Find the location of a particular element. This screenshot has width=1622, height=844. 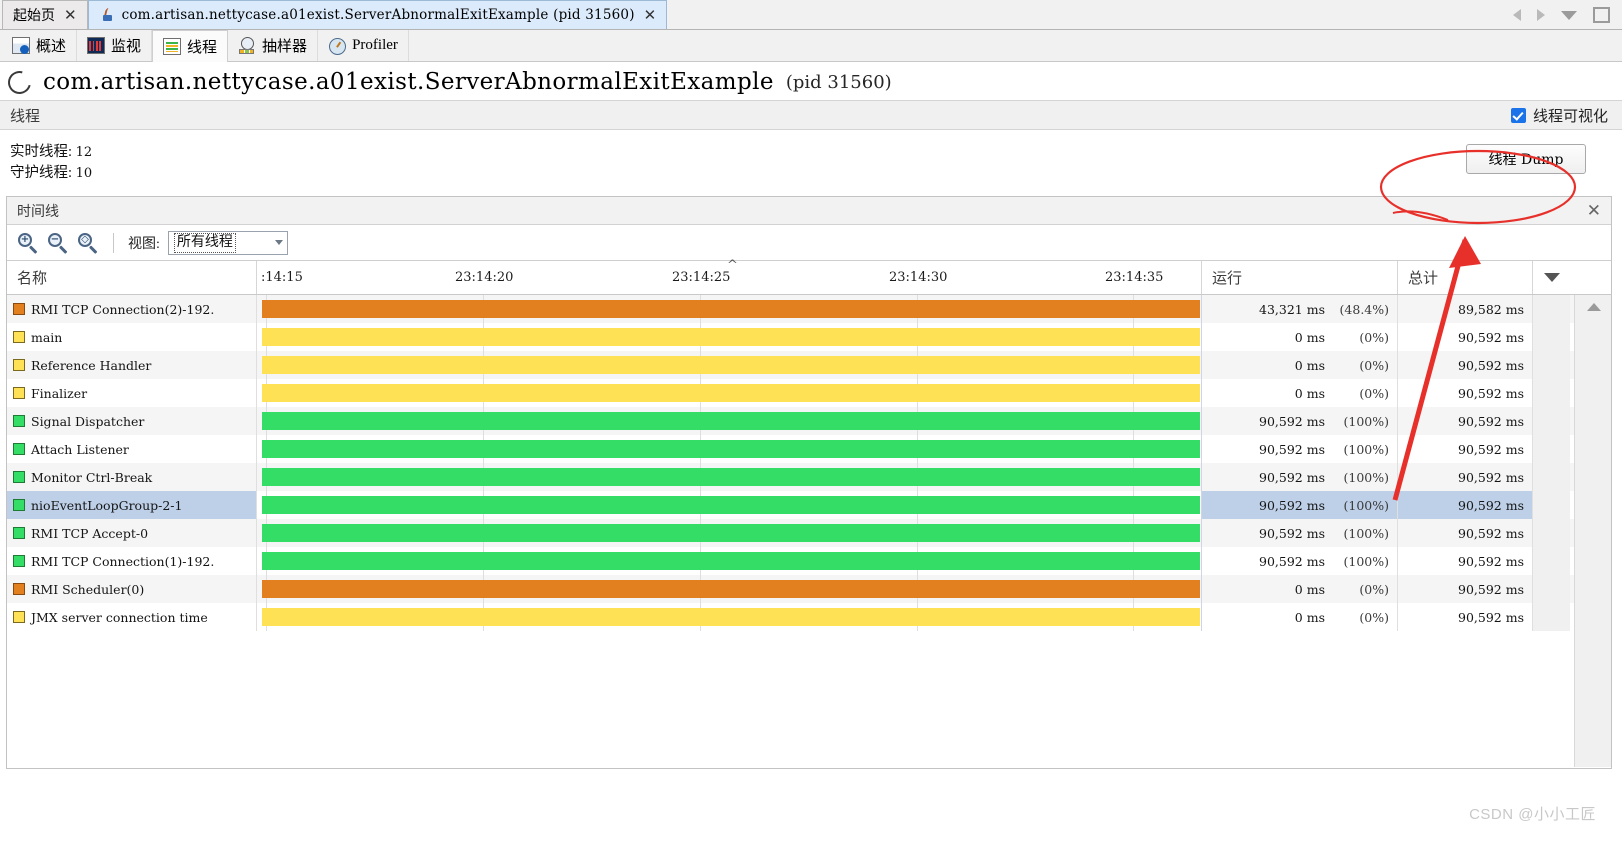

table-row: RMI Scheduler(0) 0 ms (0%) 90,592 ms is located at coordinates (809, 589).